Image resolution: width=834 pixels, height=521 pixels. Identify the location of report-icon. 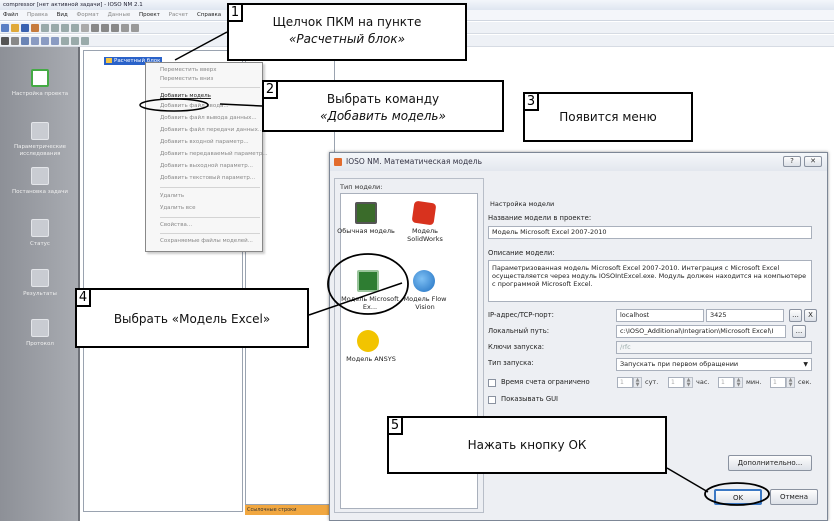
(55, 41).